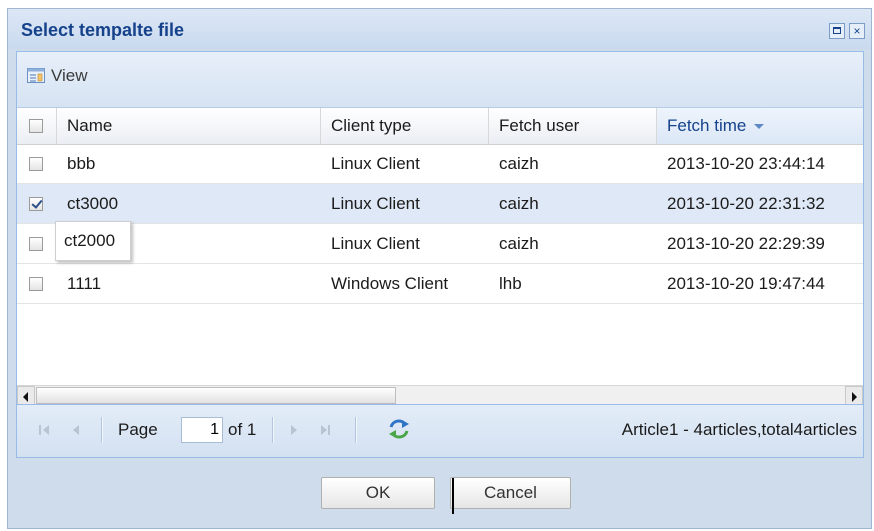 The width and height of the screenshot is (874, 531). What do you see at coordinates (510, 283) in the screenshot?
I see `cell-fetch-user: lhb` at bounding box center [510, 283].